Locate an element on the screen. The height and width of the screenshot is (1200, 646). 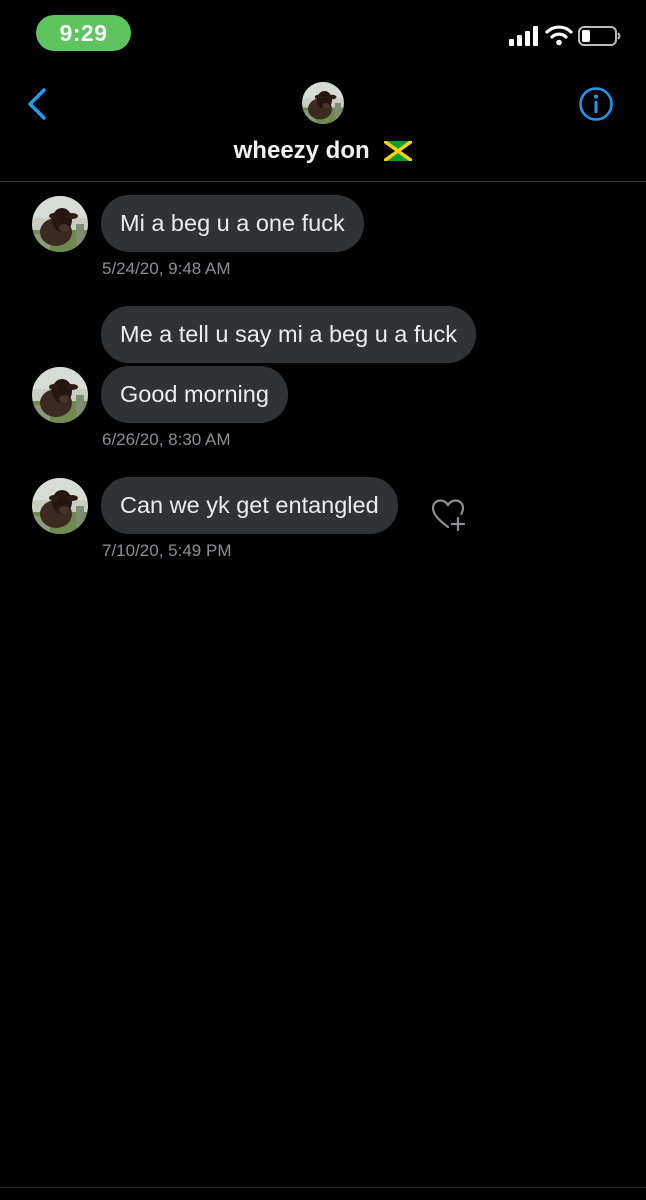
contact-name-text: wheezy don is located at coordinates (301, 150).